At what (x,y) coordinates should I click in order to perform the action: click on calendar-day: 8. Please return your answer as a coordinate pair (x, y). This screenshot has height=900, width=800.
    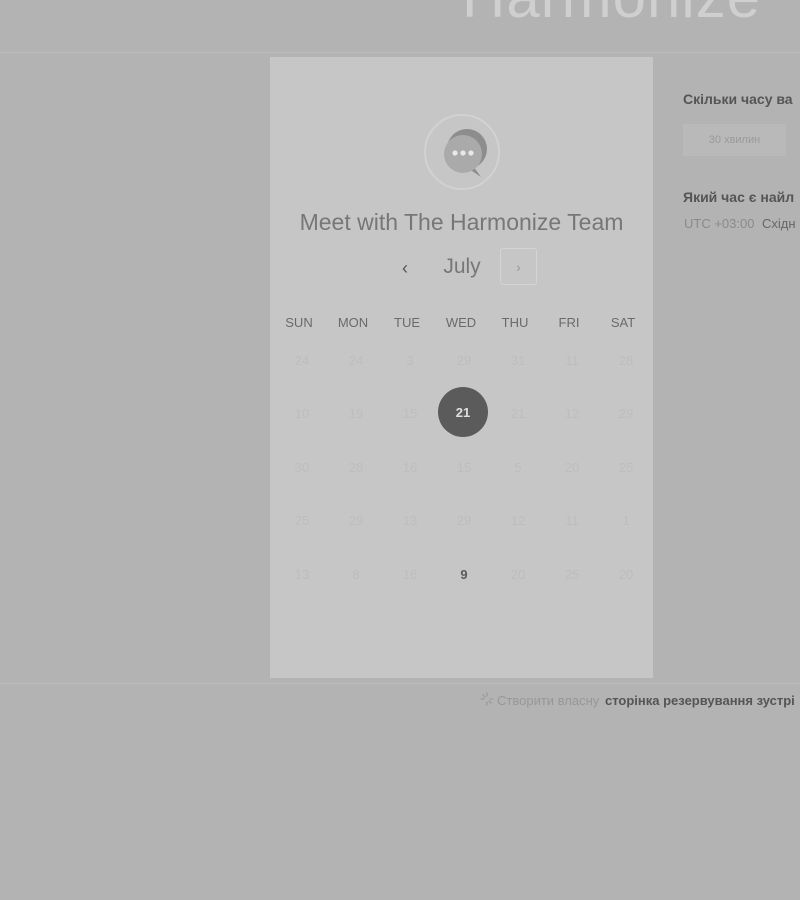
    Looking at the image, I should click on (356, 574).